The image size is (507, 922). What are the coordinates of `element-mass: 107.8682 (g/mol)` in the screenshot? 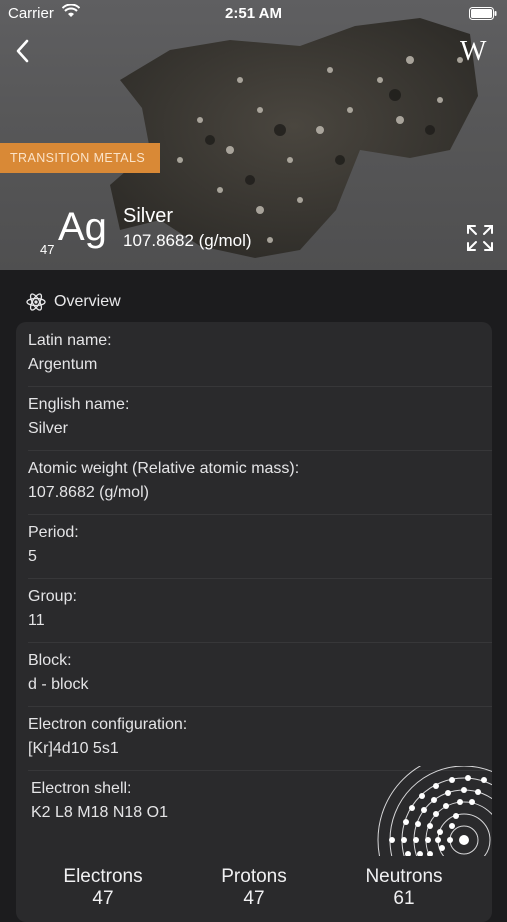 It's located at (187, 240).